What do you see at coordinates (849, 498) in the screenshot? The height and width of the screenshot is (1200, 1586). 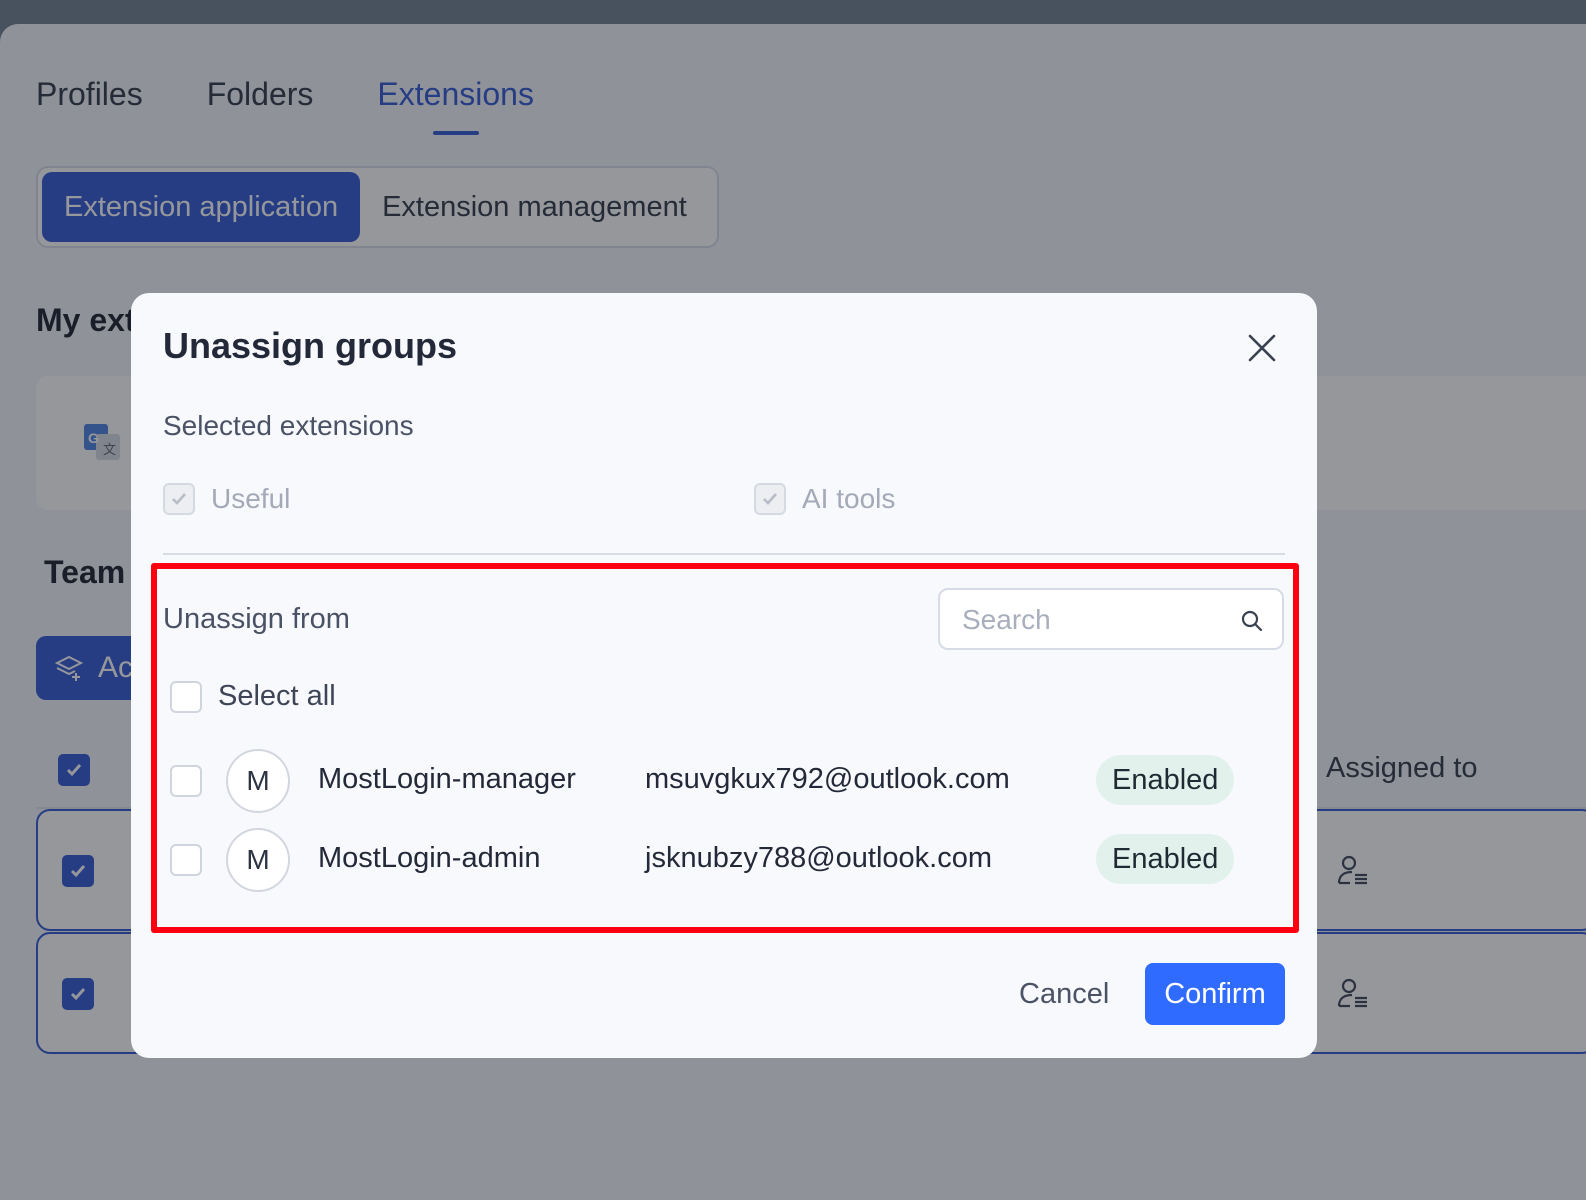 I see `extension-option-label: AI tools` at bounding box center [849, 498].